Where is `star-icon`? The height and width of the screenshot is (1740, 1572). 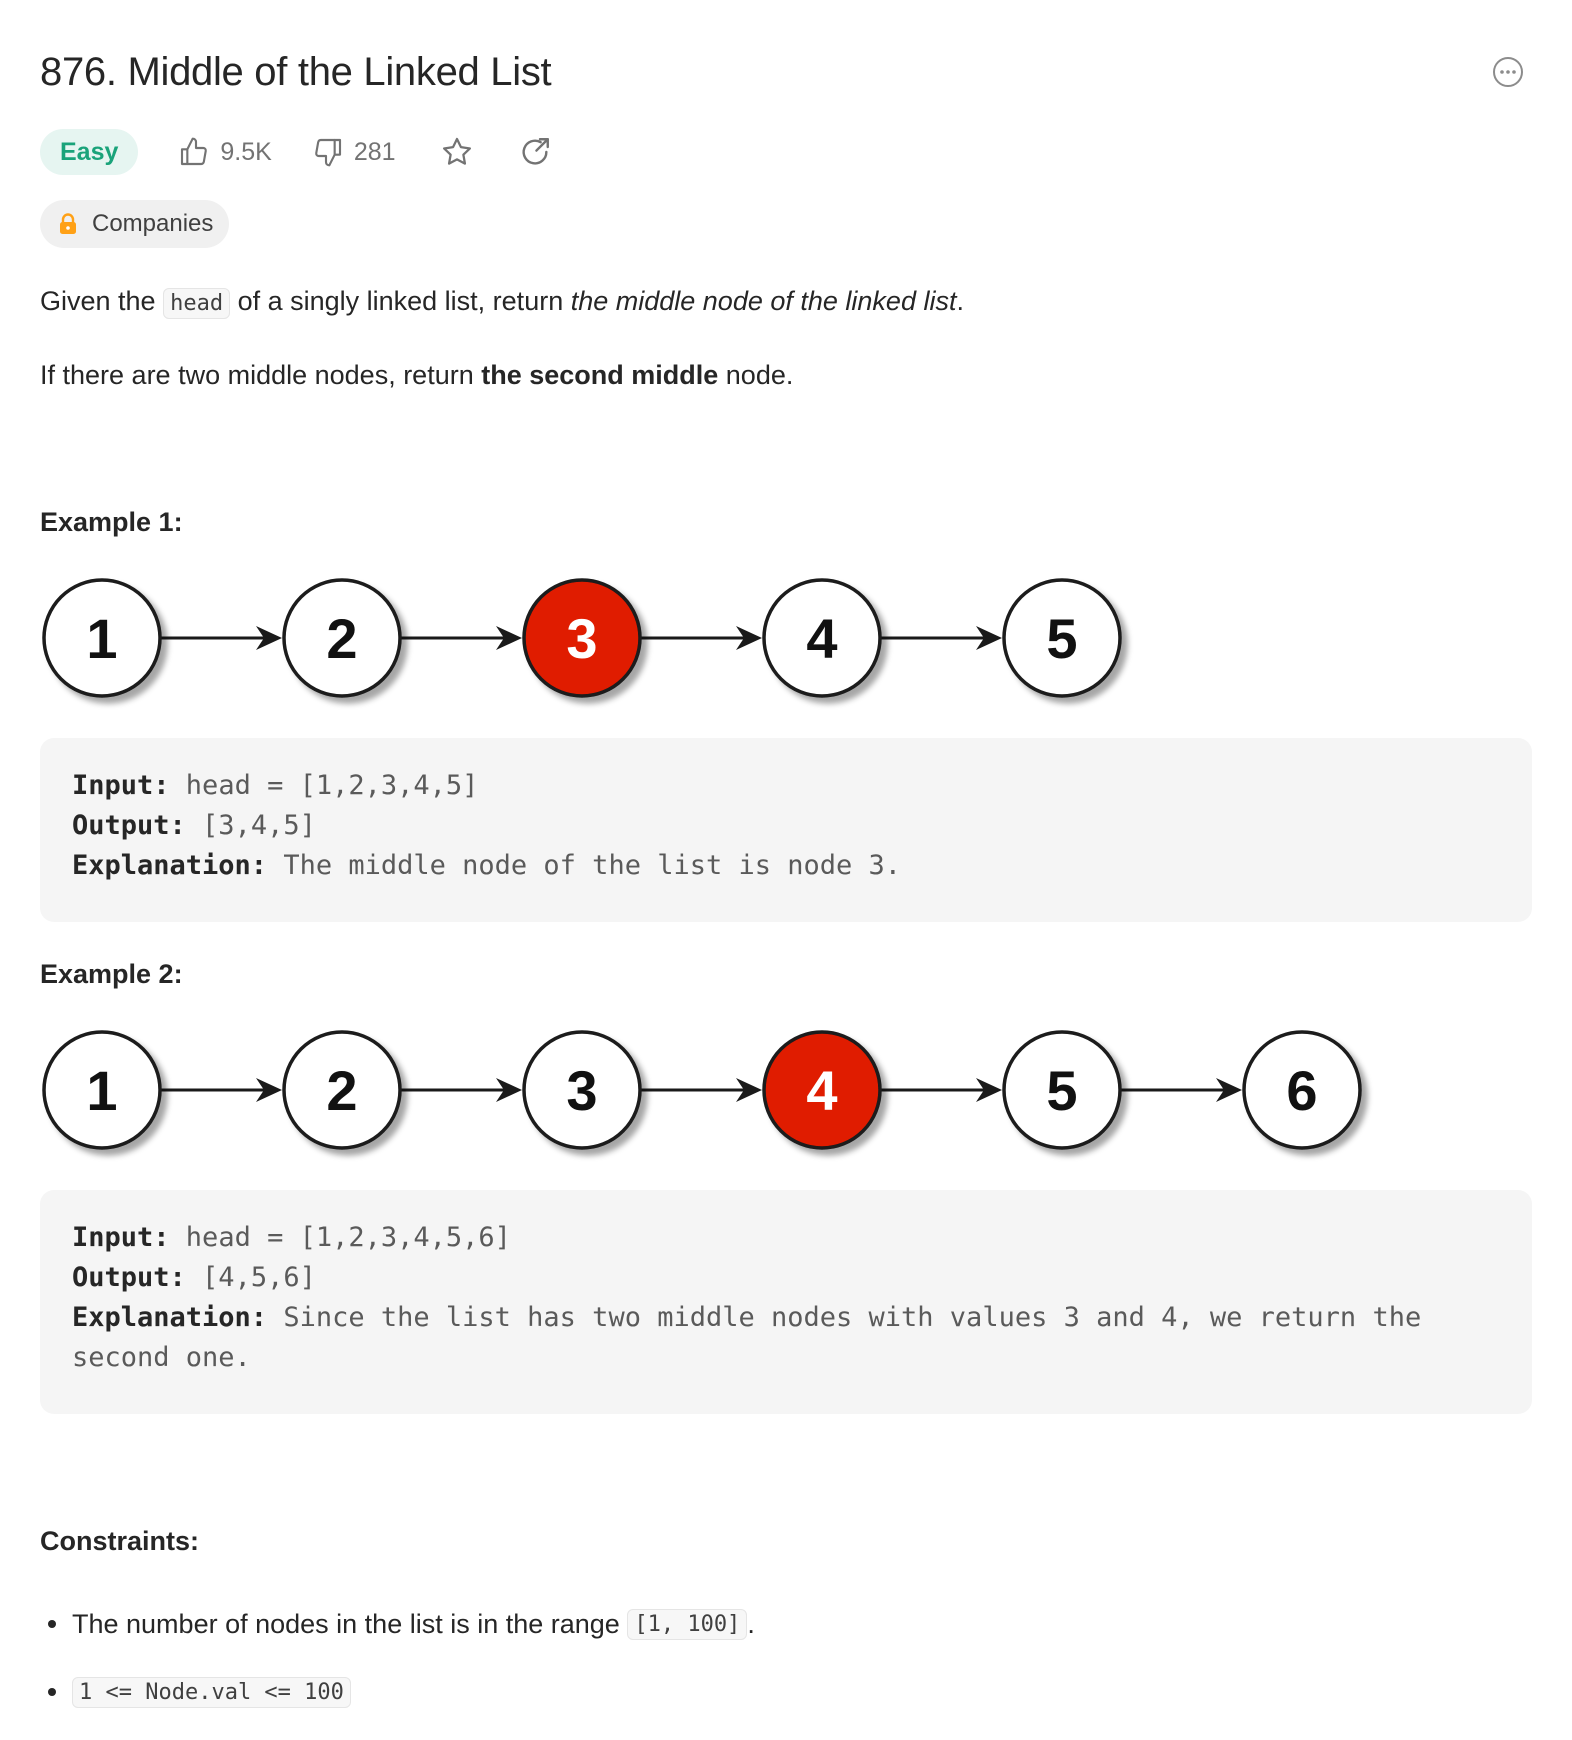 star-icon is located at coordinates (456, 151).